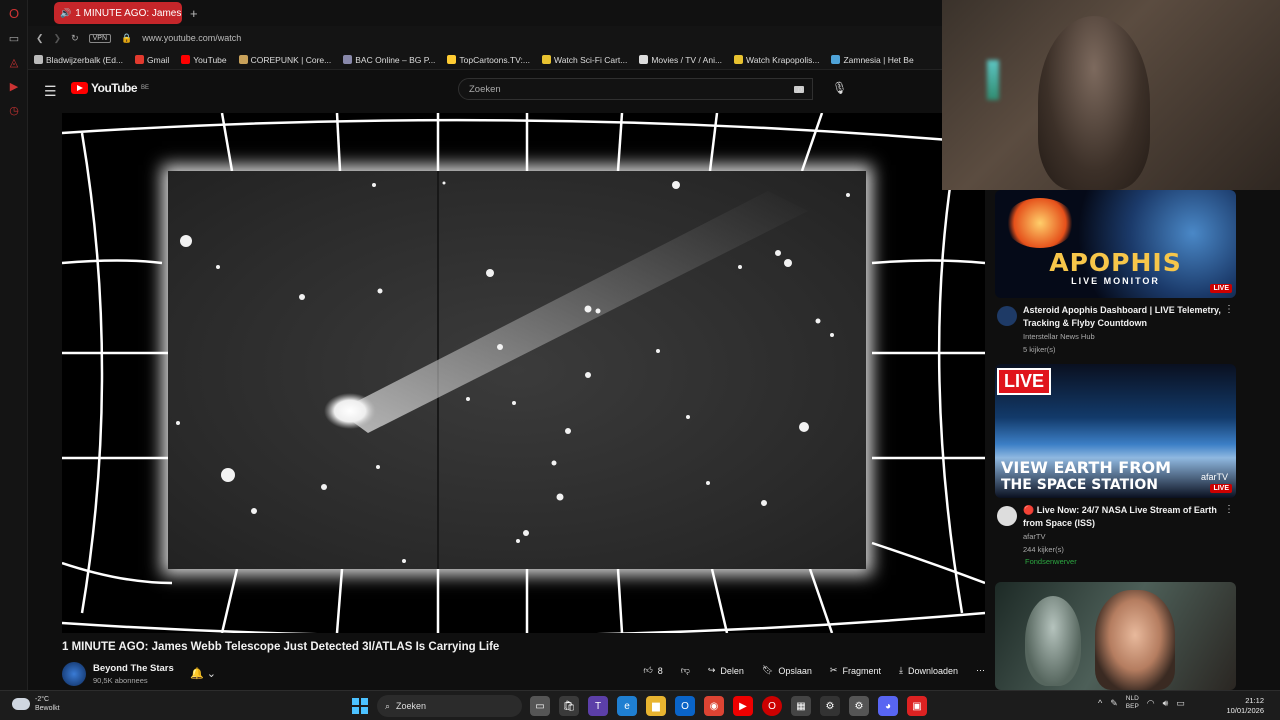 The image size is (1280, 720). What do you see at coordinates (872, 60) in the screenshot?
I see `bookmark-item: Zamnesia | Het Be` at bounding box center [872, 60].